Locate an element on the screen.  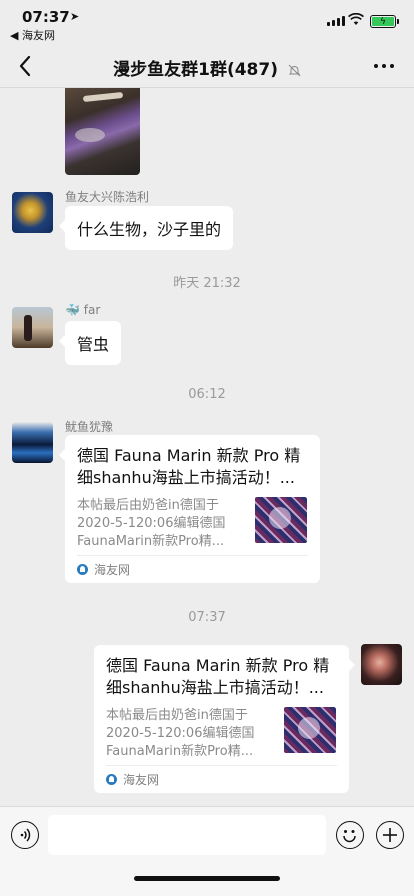
timestamp: 07:37 is located at coordinates (207, 617).